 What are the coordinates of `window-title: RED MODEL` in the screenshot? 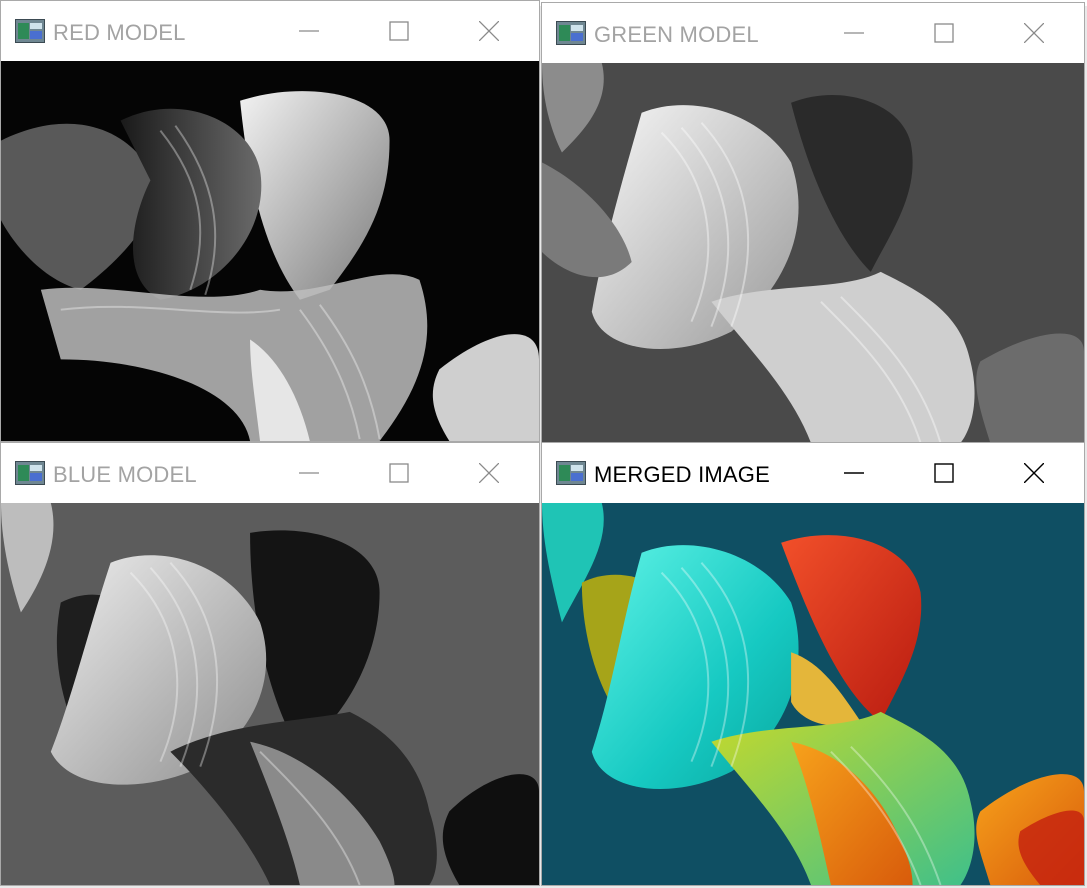 It's located at (119, 32).